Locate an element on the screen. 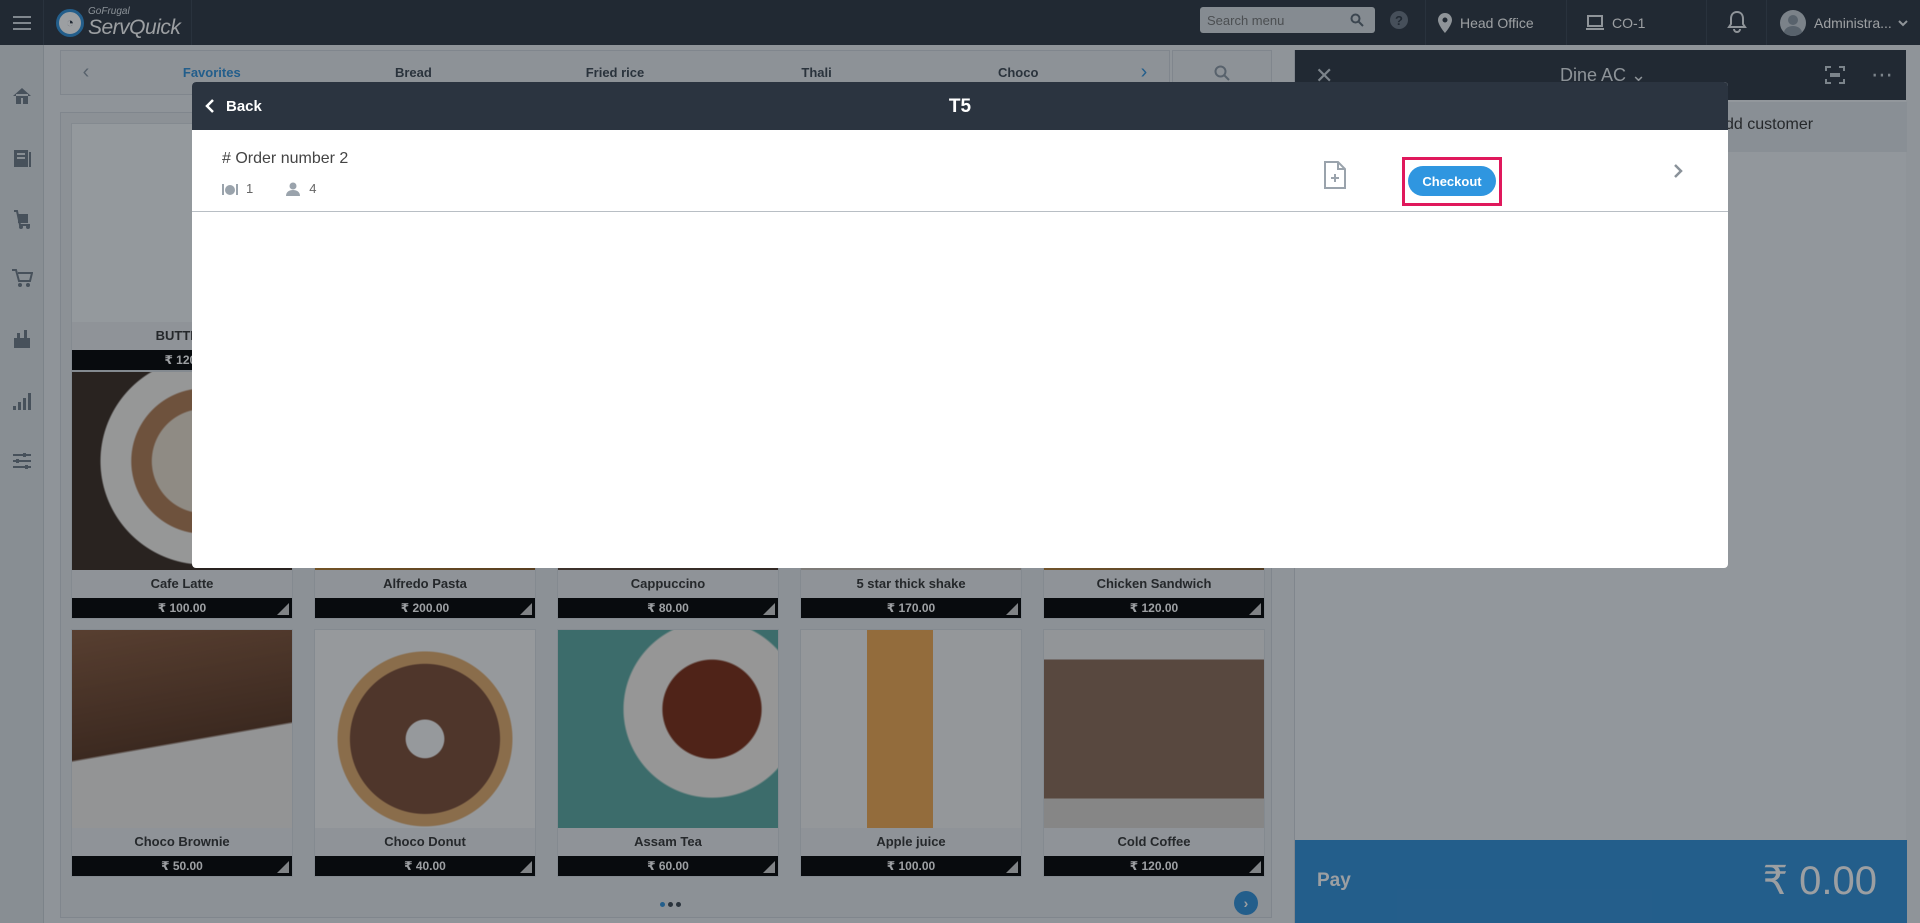 The height and width of the screenshot is (923, 1920). order-row: # Order number 2 1 4 Checkout is located at coordinates (960, 171).